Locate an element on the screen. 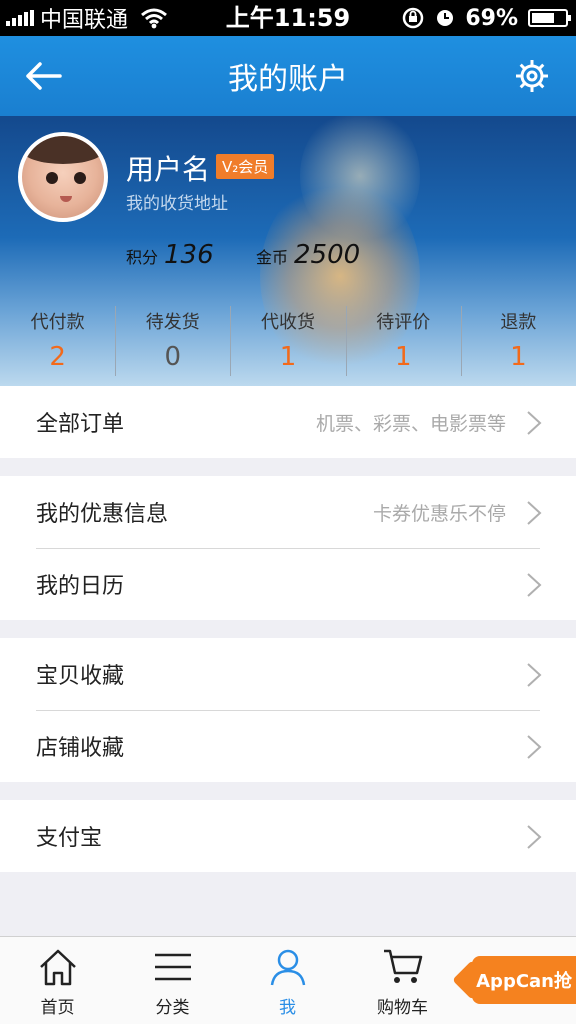 The height and width of the screenshot is (1024, 576). tab-category: 分类 is located at coordinates (172, 980).